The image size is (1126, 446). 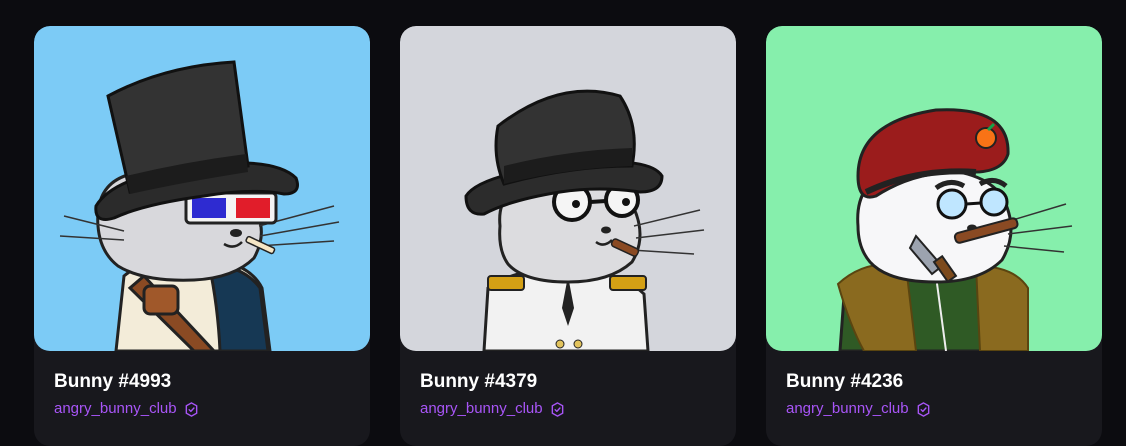 I want to click on nft-card-info: Bunny #4993 angry_bunny_club, so click(x=202, y=384).